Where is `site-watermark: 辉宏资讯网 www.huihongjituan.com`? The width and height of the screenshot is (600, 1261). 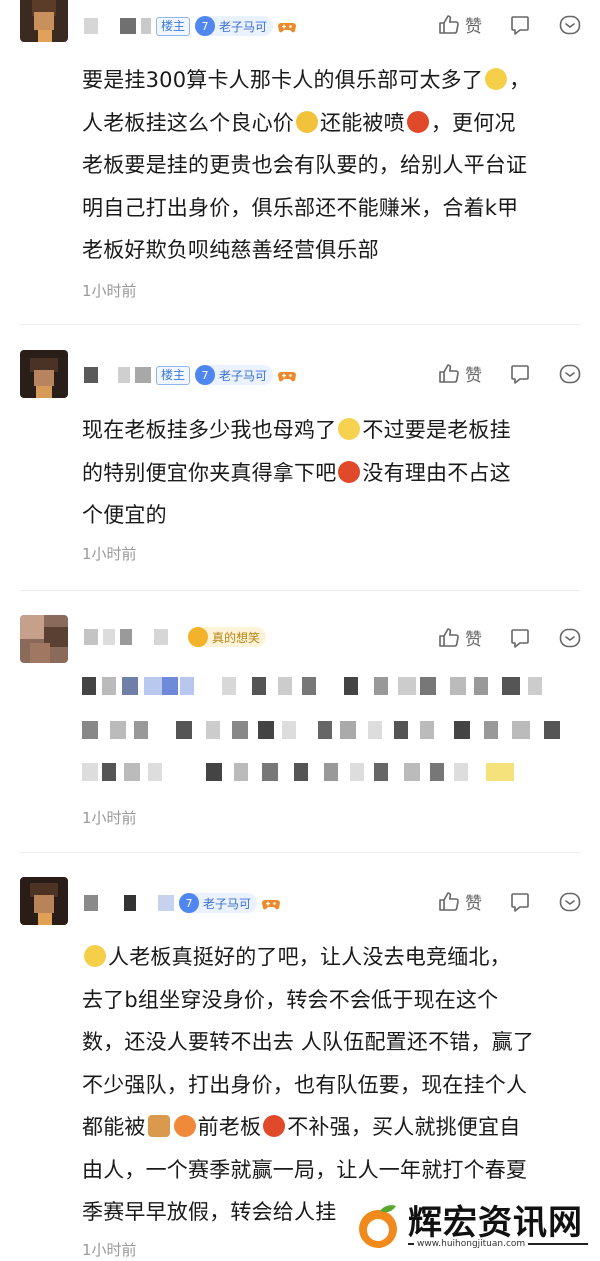
site-watermark: 辉宏资讯网 www.huihongjituan.com is located at coordinates (472, 1226).